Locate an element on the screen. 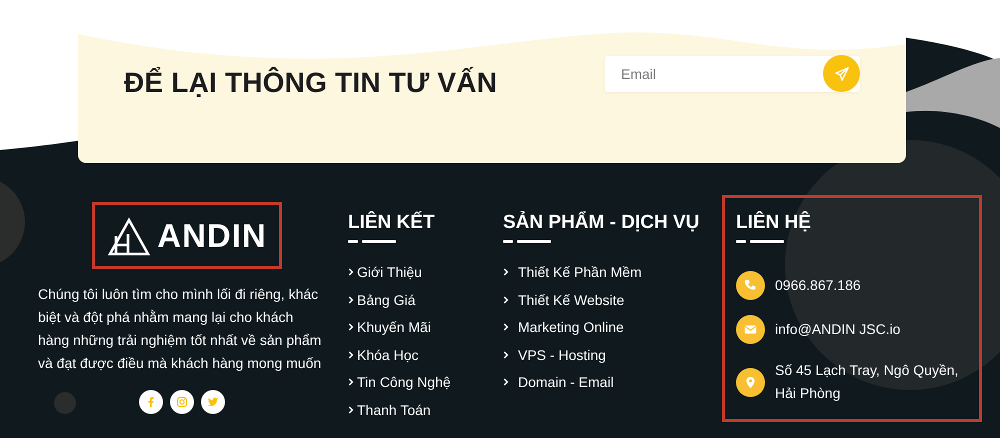 The image size is (1000, 438). footer-link: Khóa Học is located at coordinates (387, 354).